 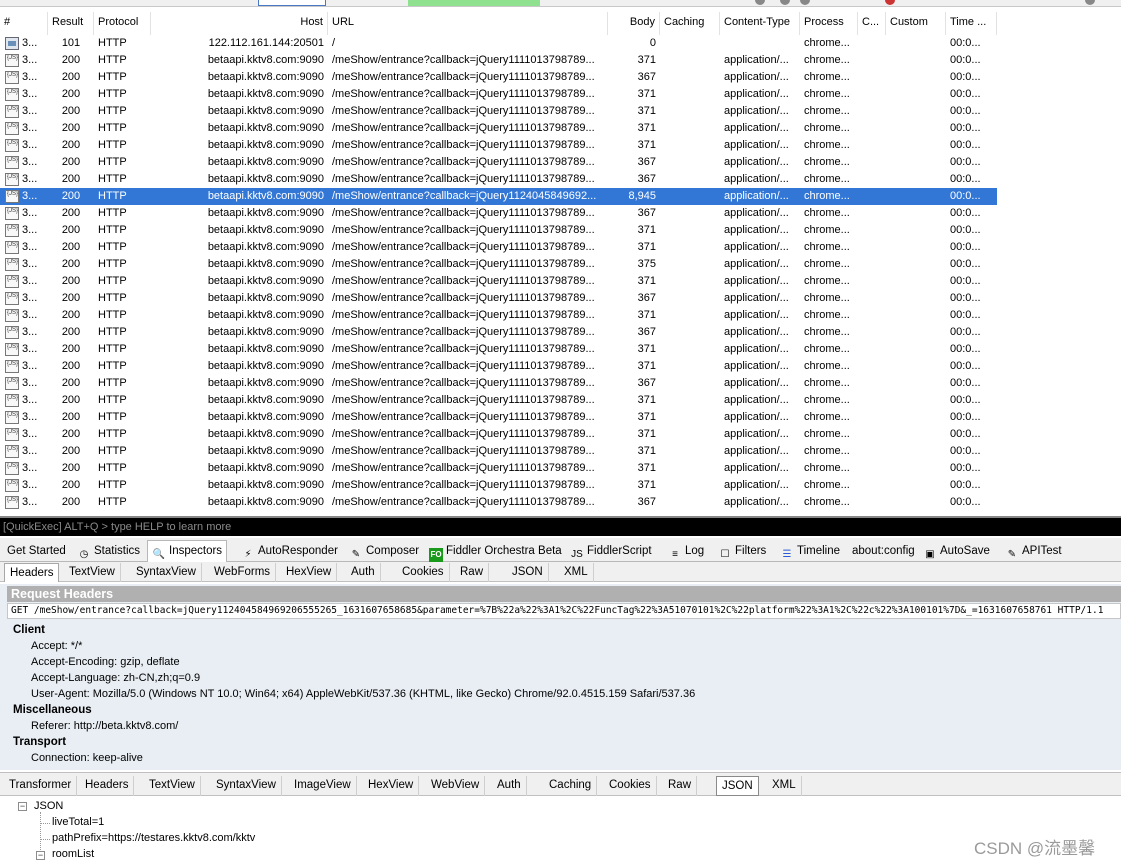 I want to click on tab-about-config: about:config, so click(x=883, y=551).